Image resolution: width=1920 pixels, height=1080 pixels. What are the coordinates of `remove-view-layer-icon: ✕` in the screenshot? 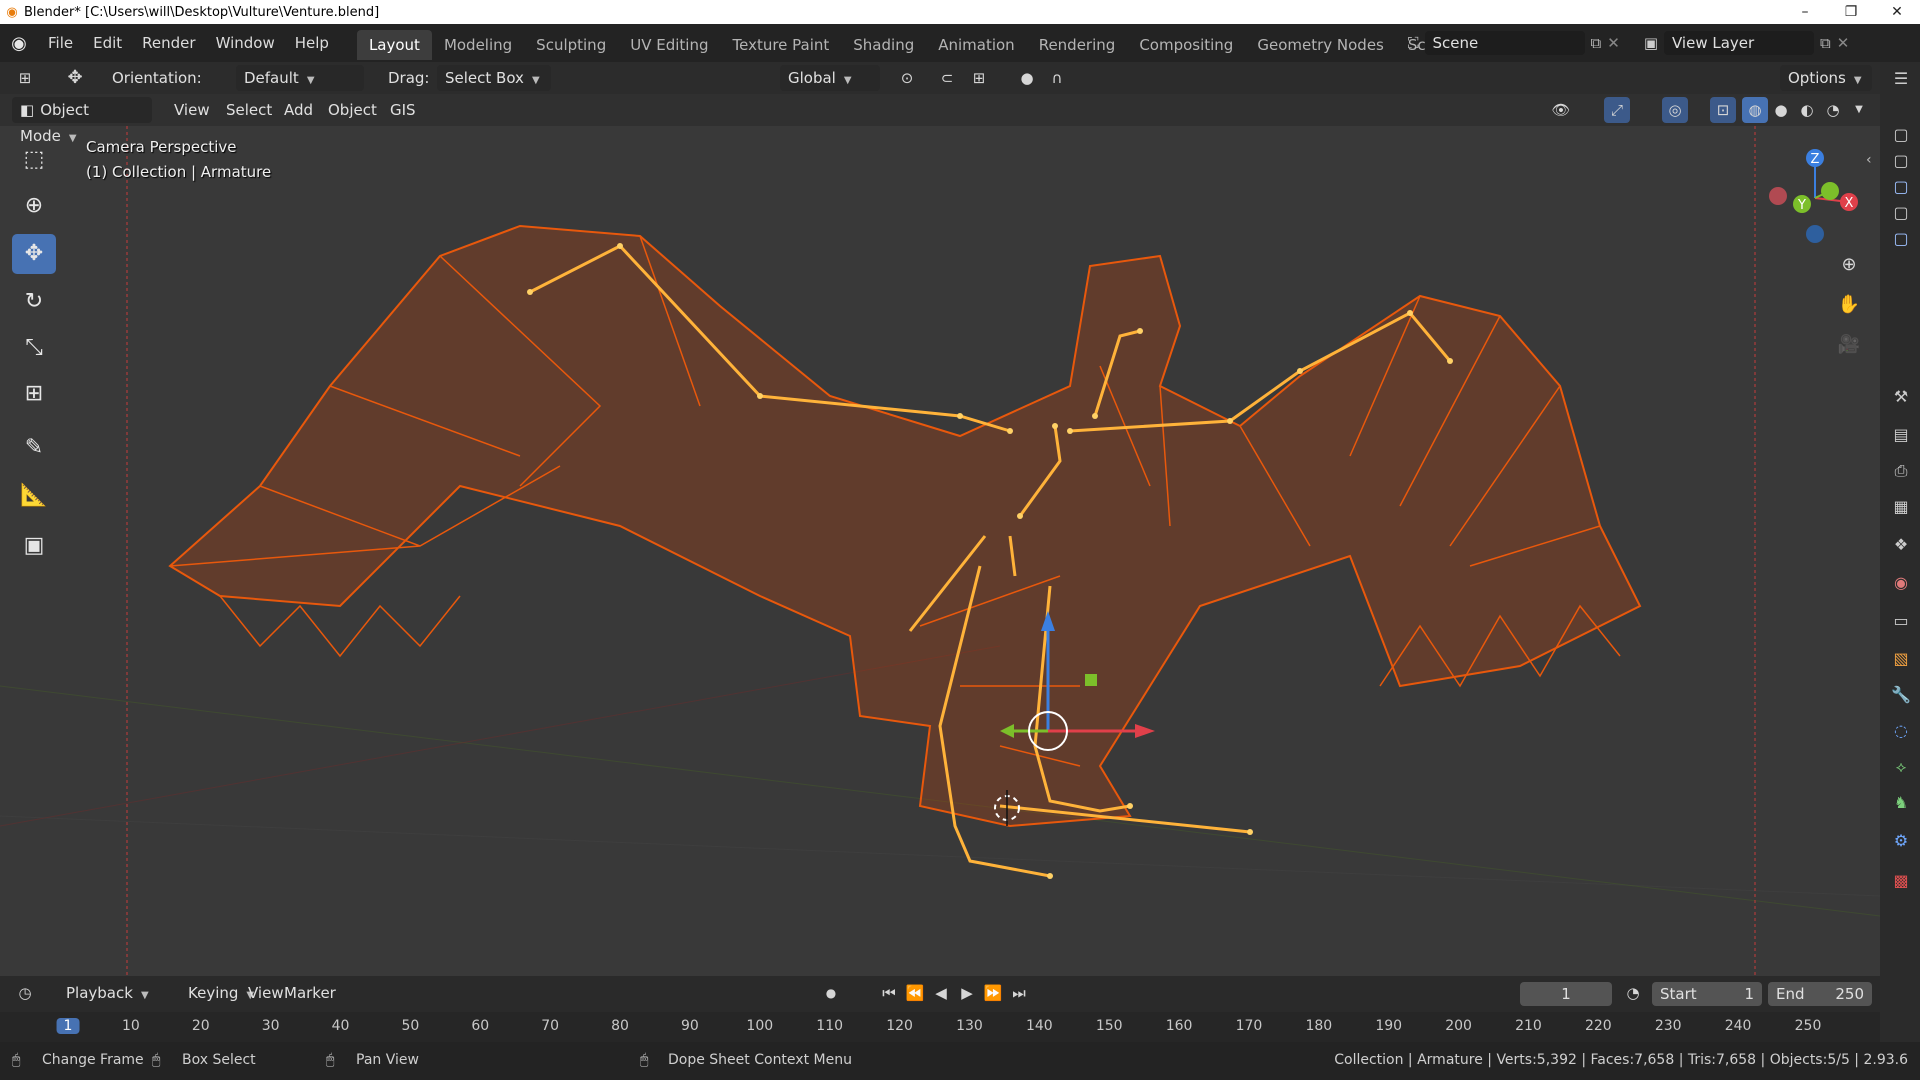 It's located at (1843, 43).